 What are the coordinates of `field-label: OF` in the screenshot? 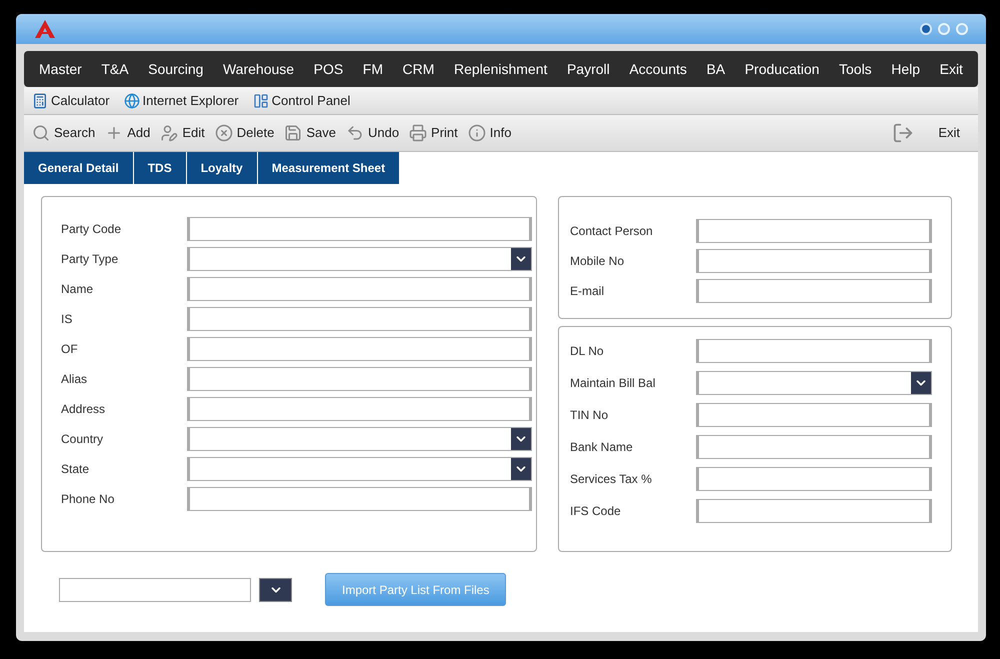 It's located at (70, 349).